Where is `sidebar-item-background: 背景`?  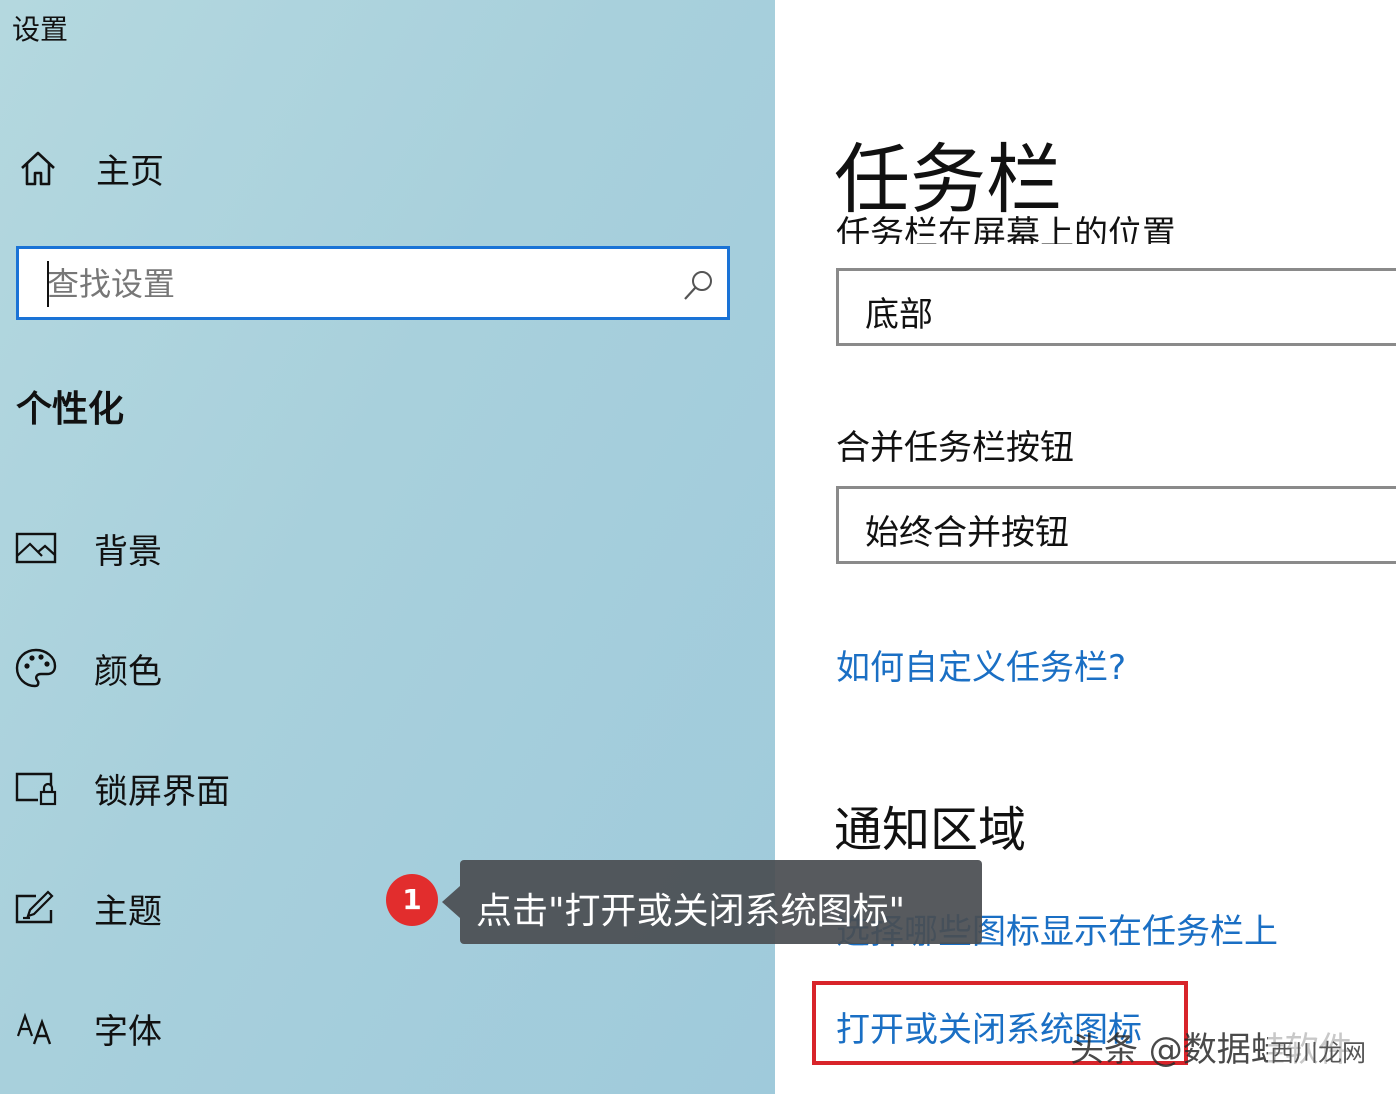 sidebar-item-background: 背景 is located at coordinates (224, 550).